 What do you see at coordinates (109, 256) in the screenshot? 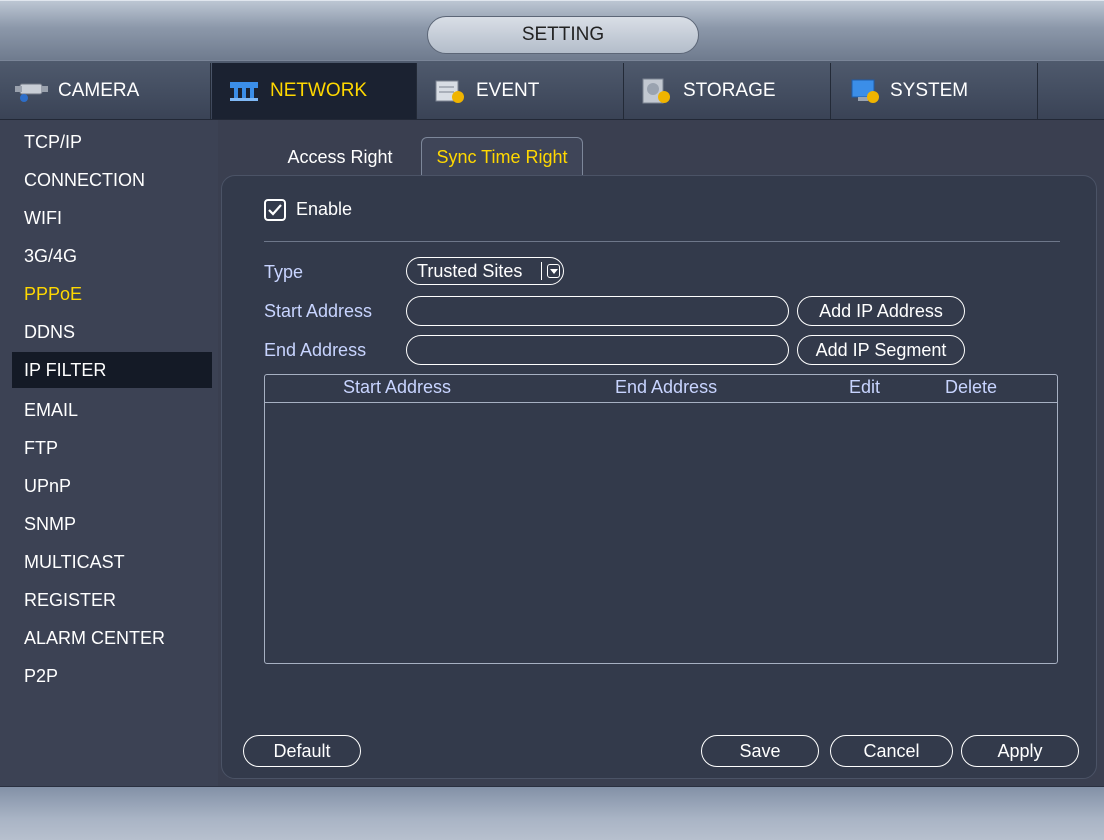
I see `sidebar-item-3g4g: 3G/4G` at bounding box center [109, 256].